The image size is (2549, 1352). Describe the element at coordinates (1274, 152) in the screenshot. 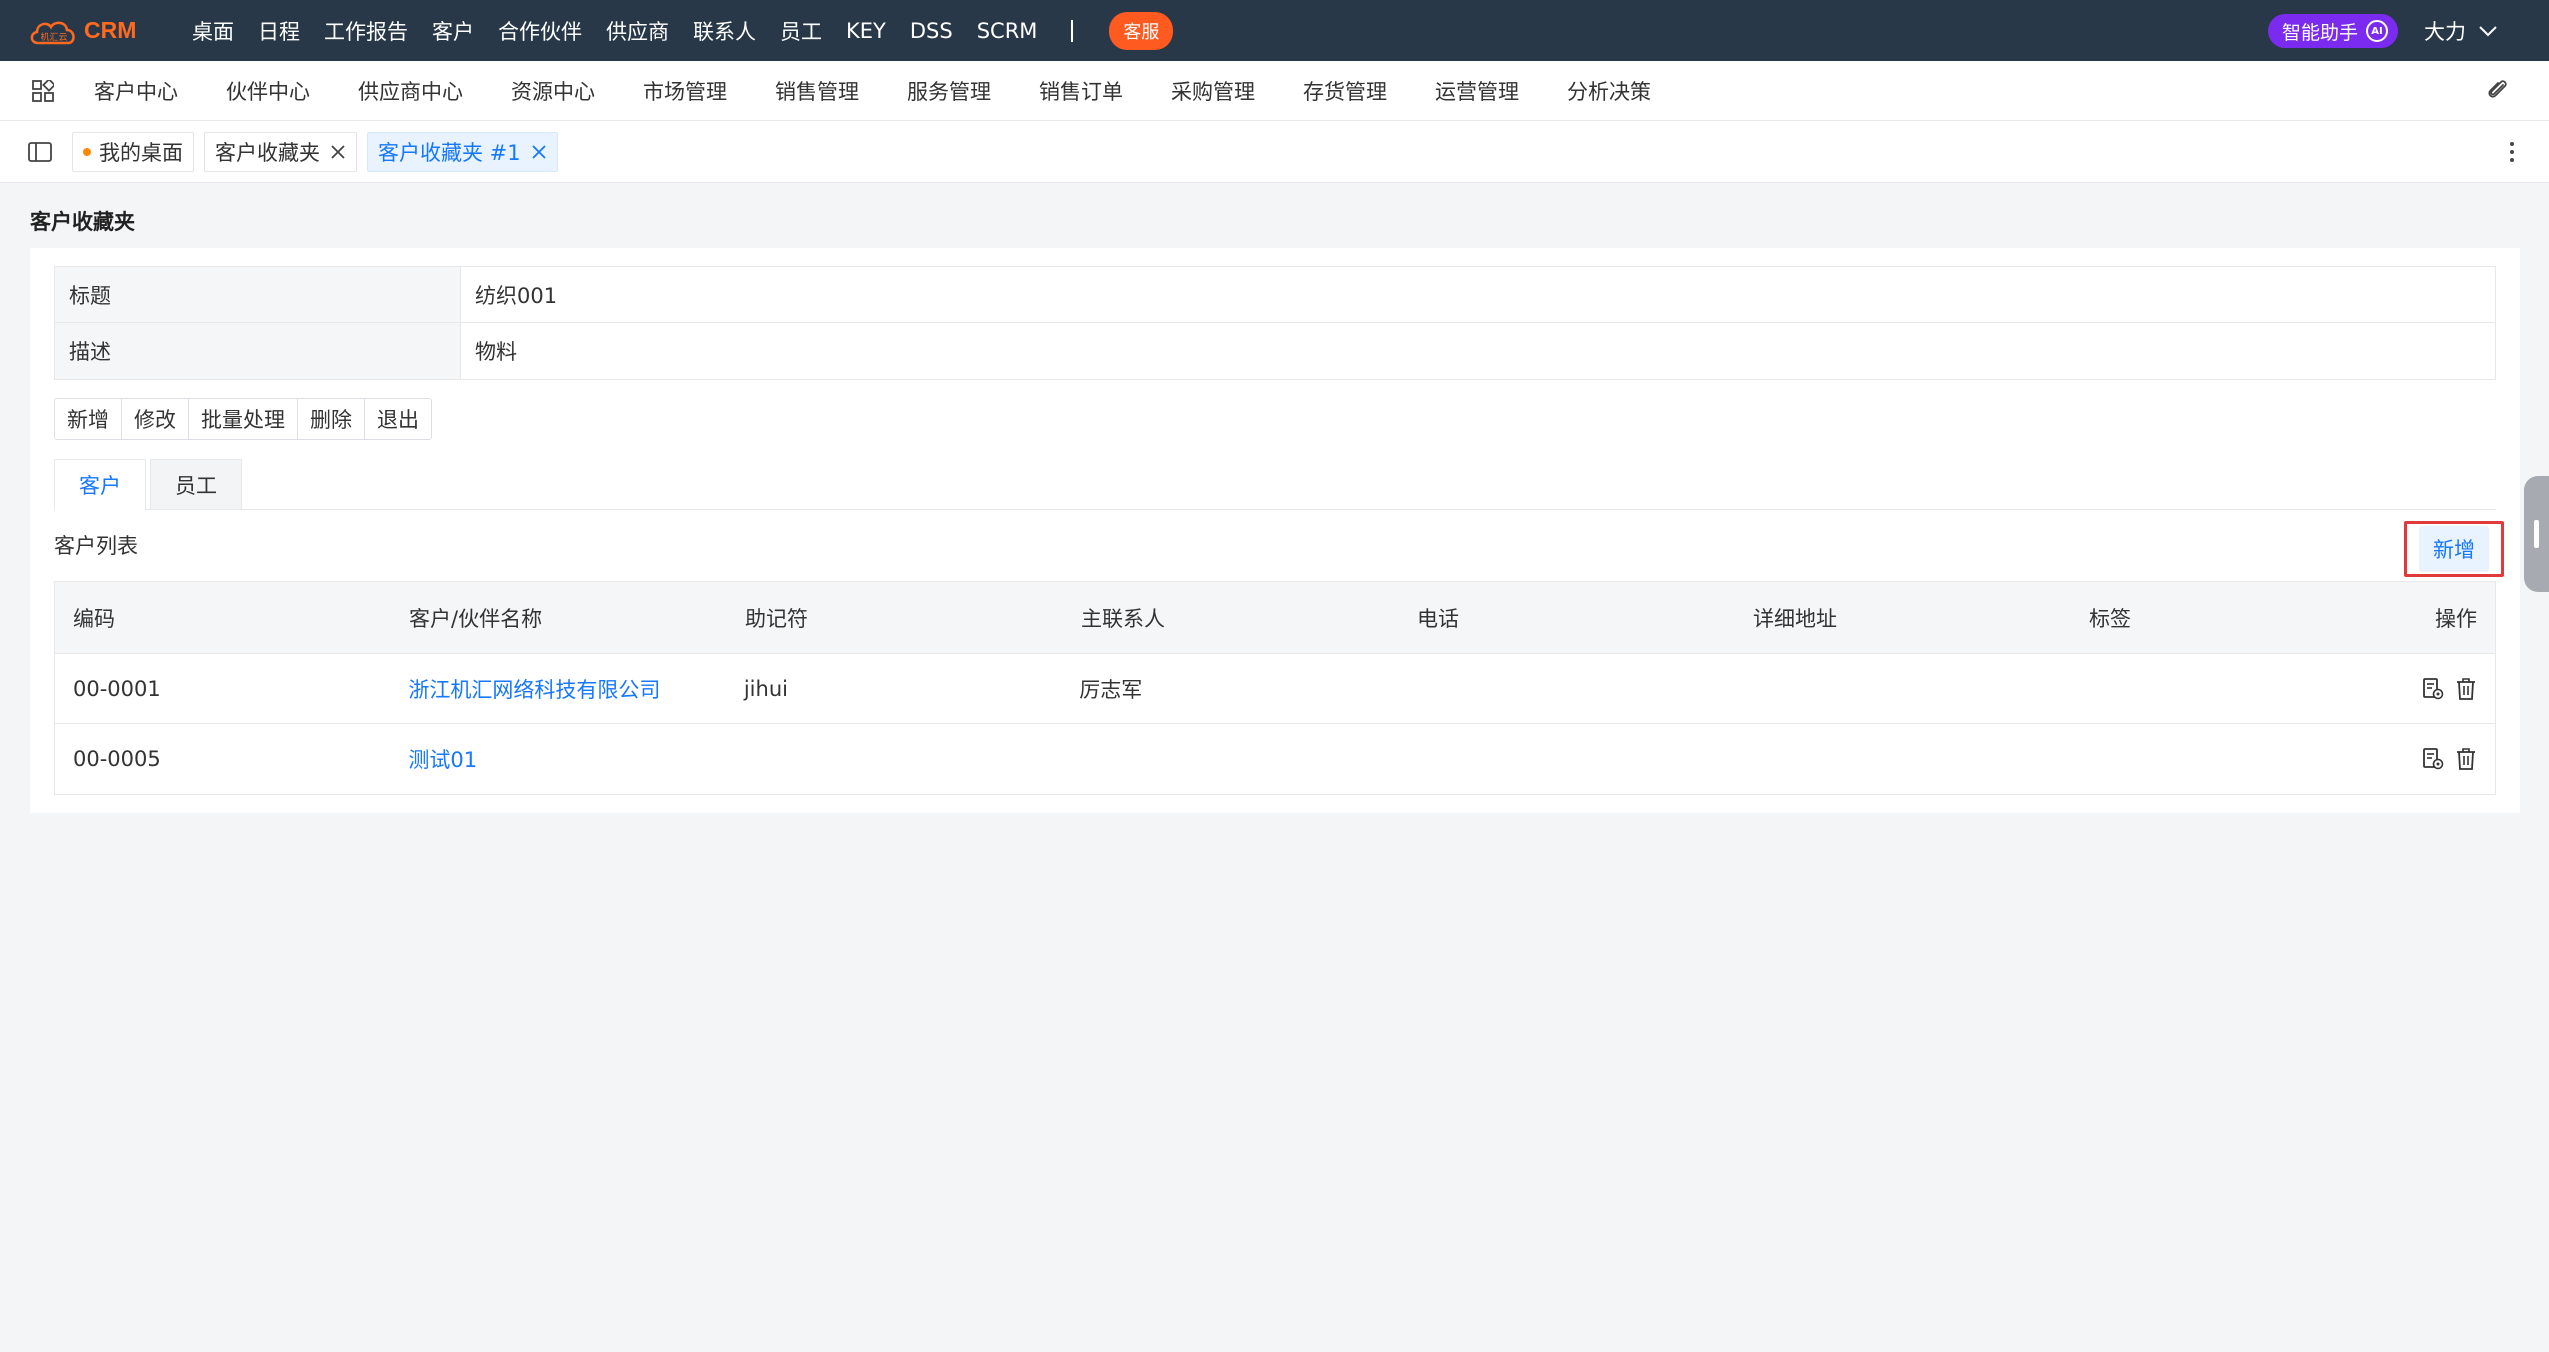

I see `page-tabs-bar: 我的桌面 客户收藏夹 客户收藏夹 #1` at that location.